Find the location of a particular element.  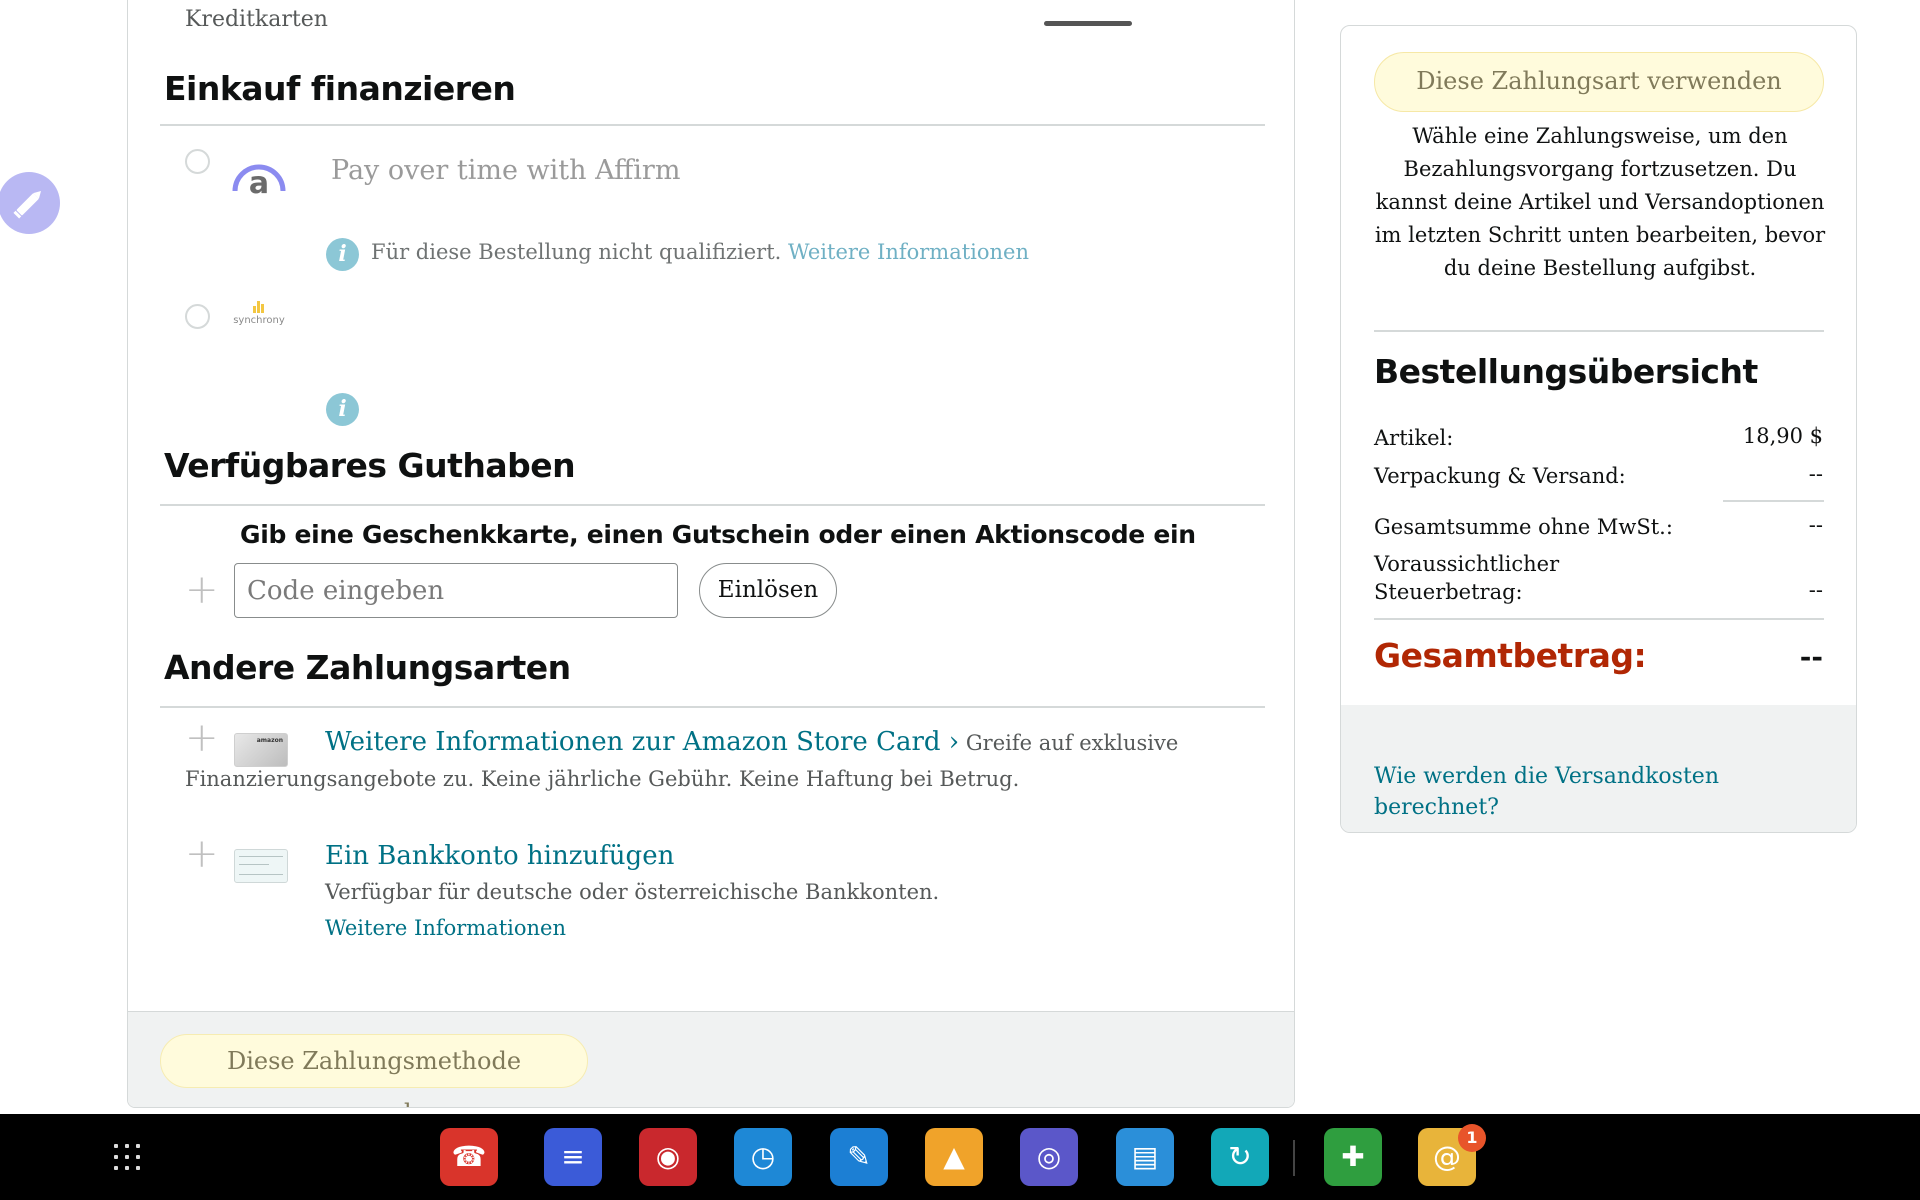

sync-icon: ↻ is located at coordinates (1240, 1156).